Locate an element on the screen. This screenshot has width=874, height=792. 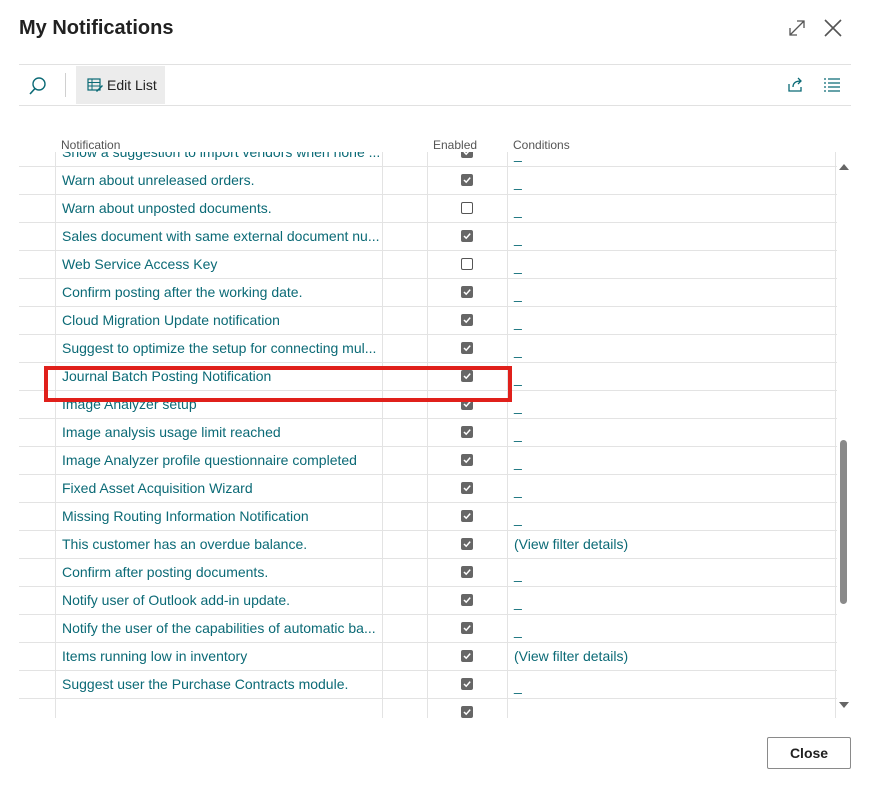
table-row: Cloud Migration Update notification _ is located at coordinates (428, 320).